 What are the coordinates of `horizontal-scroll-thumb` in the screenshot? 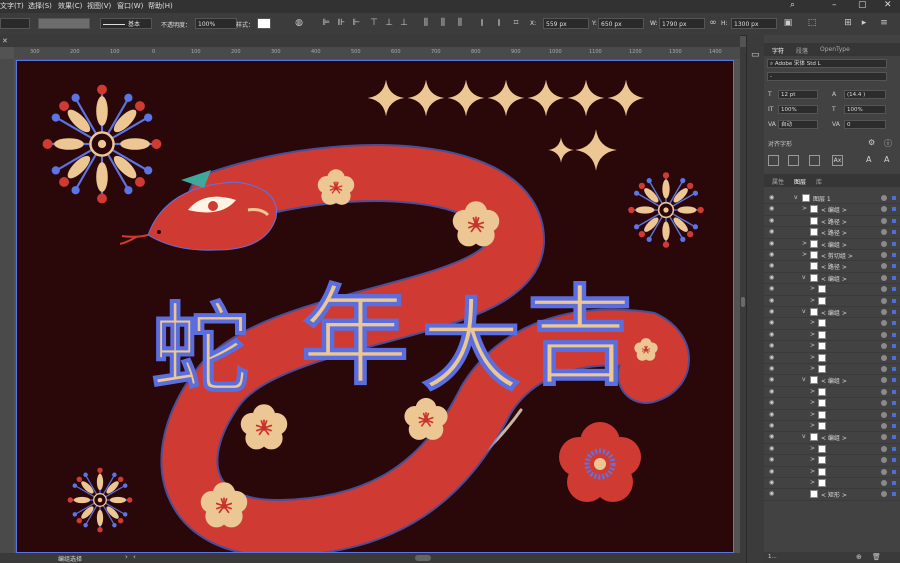 It's located at (423, 558).